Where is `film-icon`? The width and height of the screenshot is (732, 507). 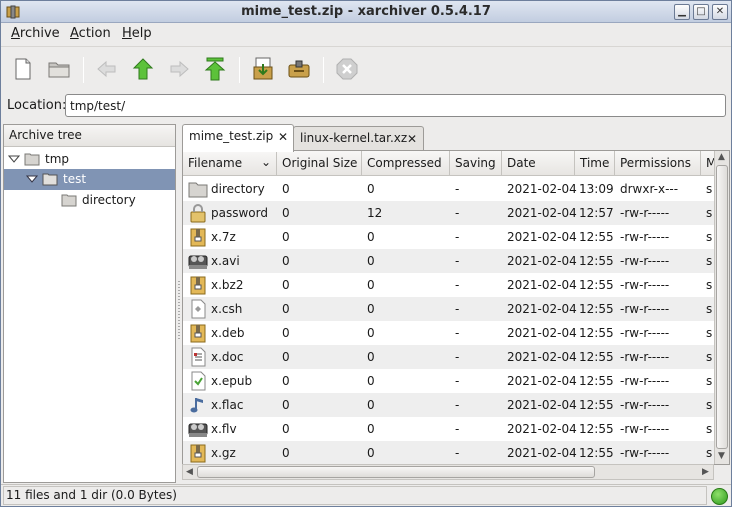 film-icon is located at coordinates (198, 262).